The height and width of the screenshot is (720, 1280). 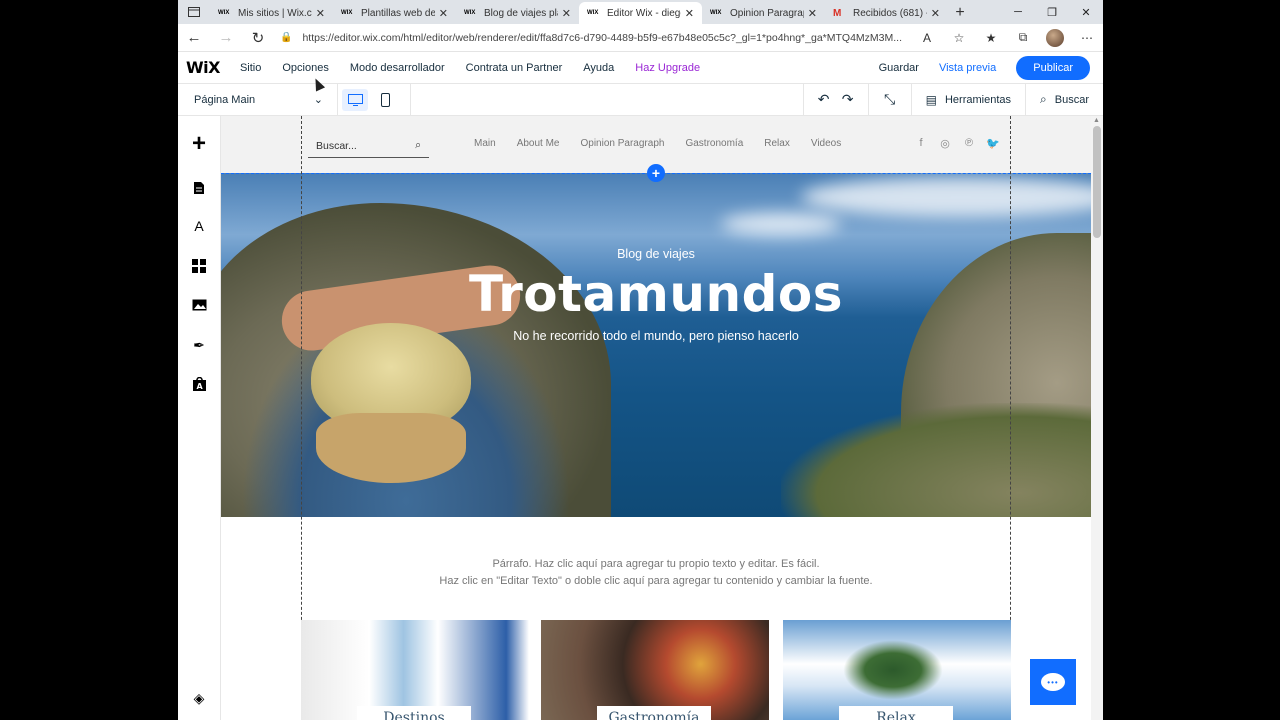 I want to click on more-icon: ⋯, so click(x=1087, y=38).